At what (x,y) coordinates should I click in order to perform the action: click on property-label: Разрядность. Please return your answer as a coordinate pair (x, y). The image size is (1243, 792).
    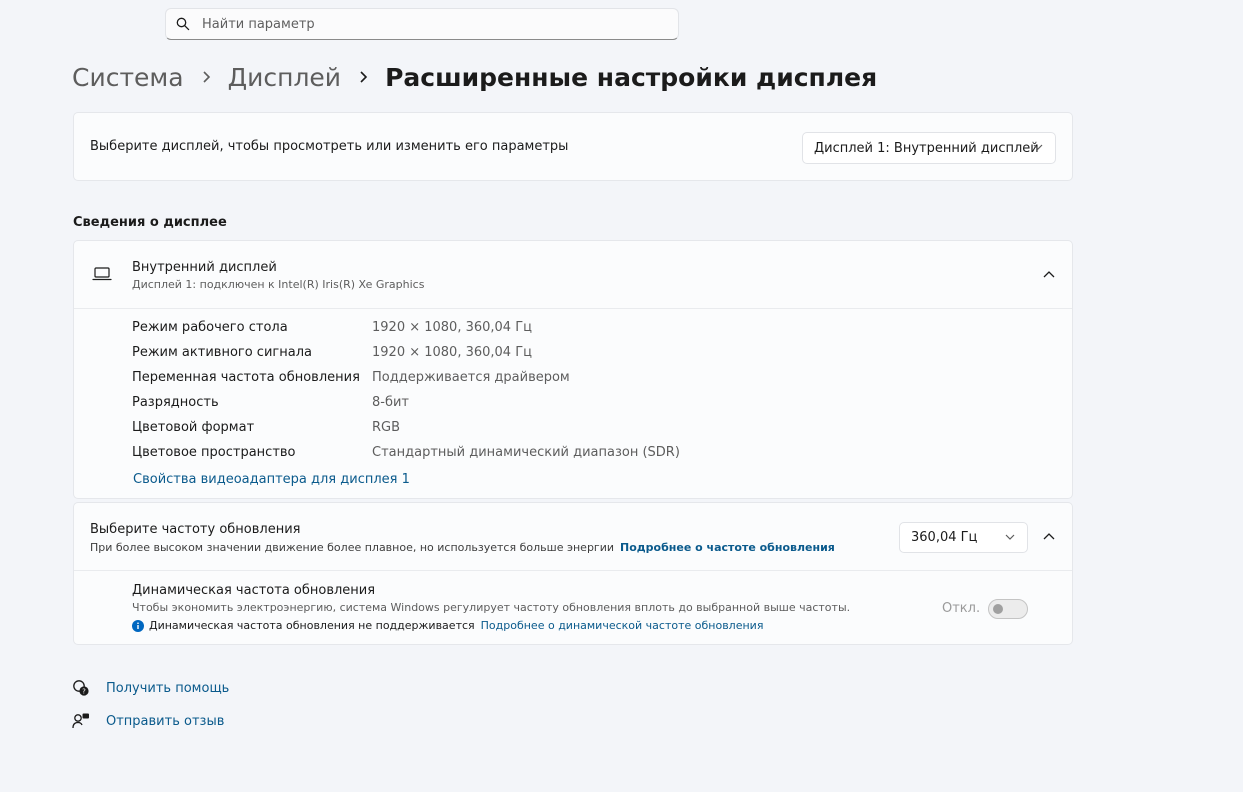
    Looking at the image, I should click on (175, 402).